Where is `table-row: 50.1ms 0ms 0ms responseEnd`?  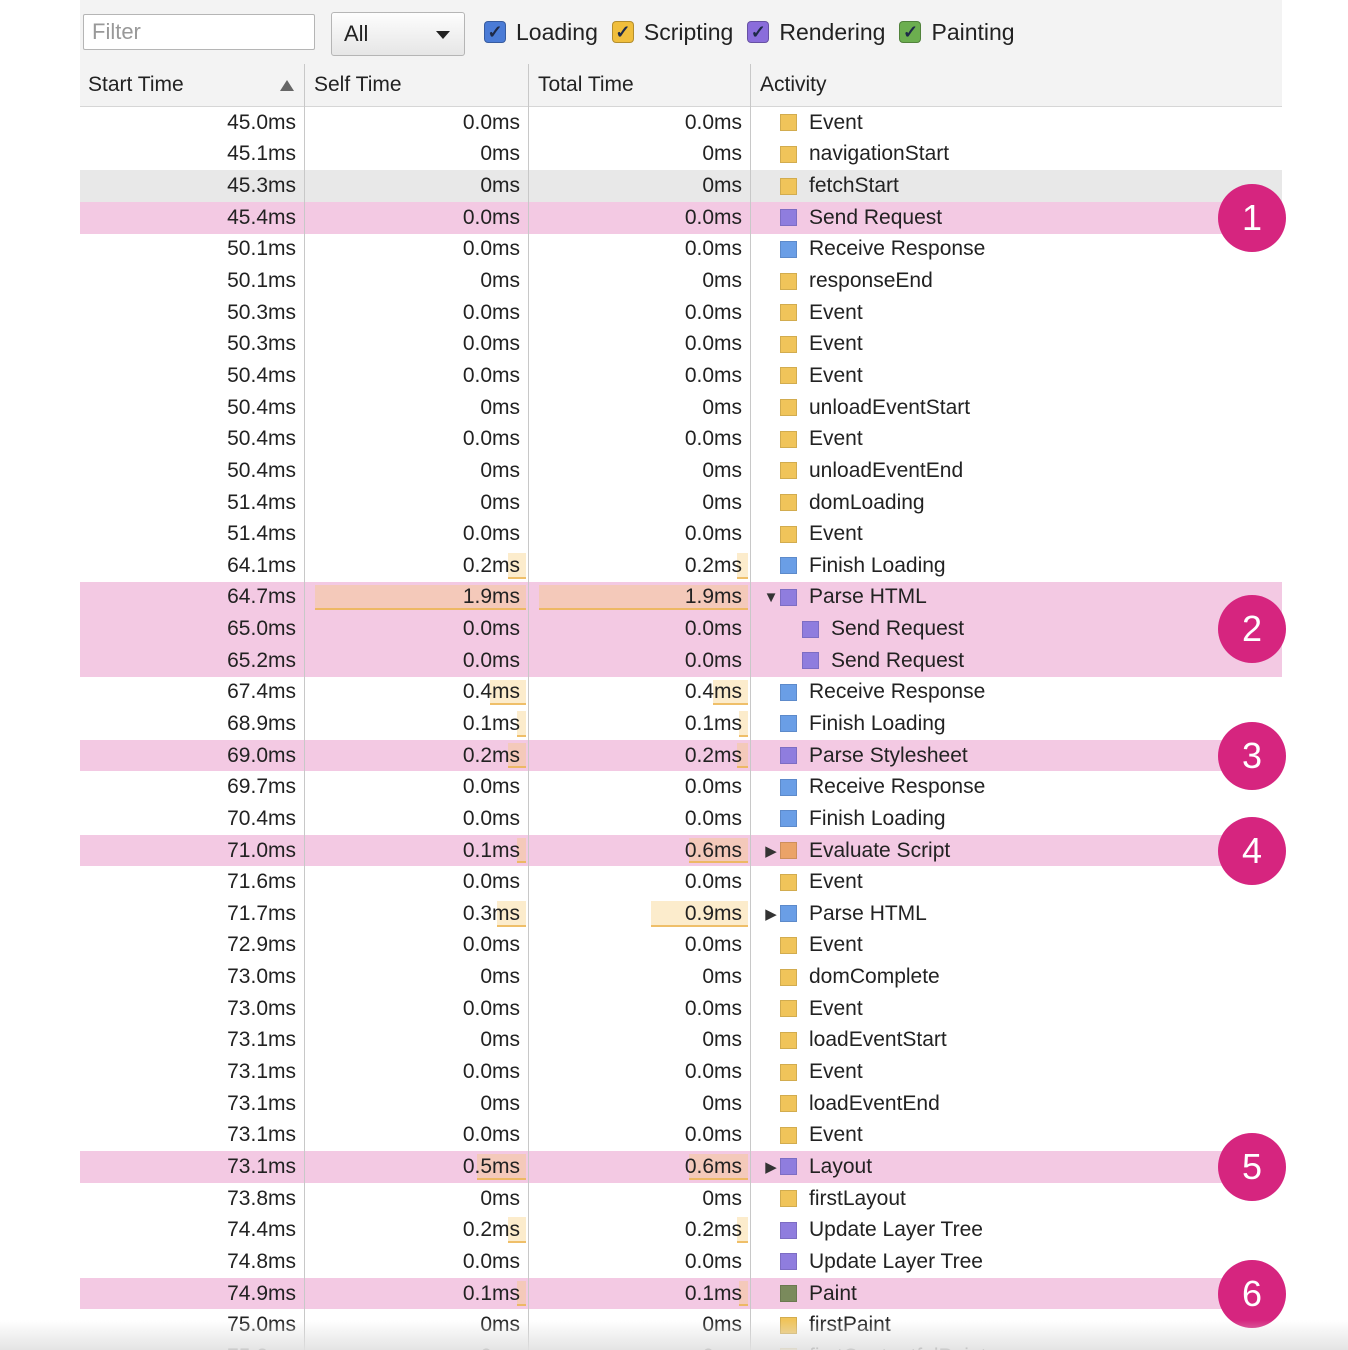
table-row: 50.1ms 0ms 0ms responseEnd is located at coordinates (681, 281).